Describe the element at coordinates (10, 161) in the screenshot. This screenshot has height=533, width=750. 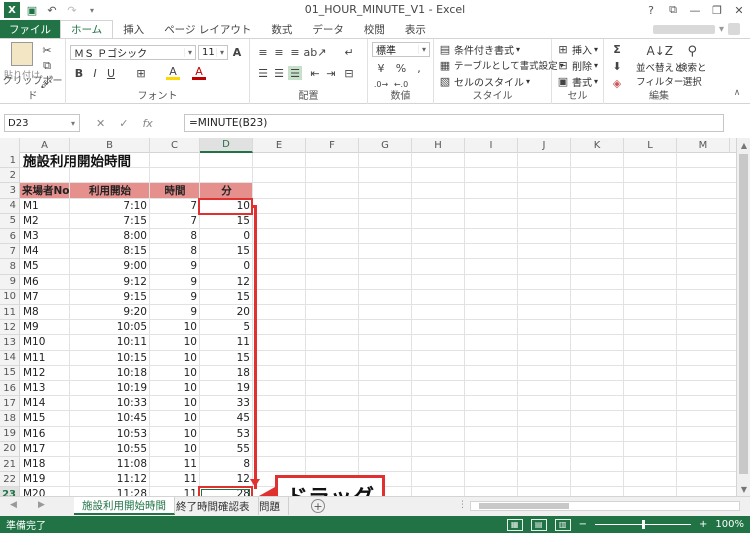
I see `row-header: 1` at that location.